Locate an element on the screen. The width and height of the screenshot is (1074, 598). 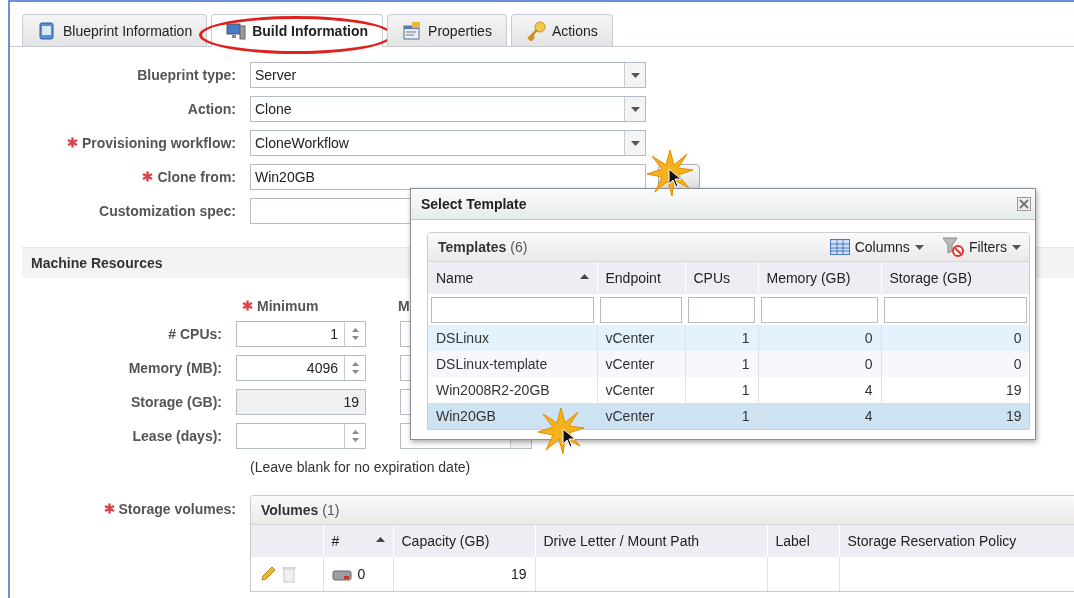
column-header: Endpoint is located at coordinates (641, 278).